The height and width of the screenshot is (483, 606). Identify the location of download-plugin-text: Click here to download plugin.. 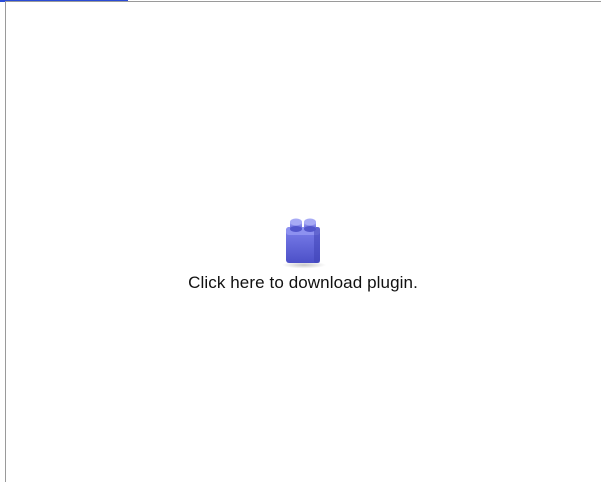
(303, 283).